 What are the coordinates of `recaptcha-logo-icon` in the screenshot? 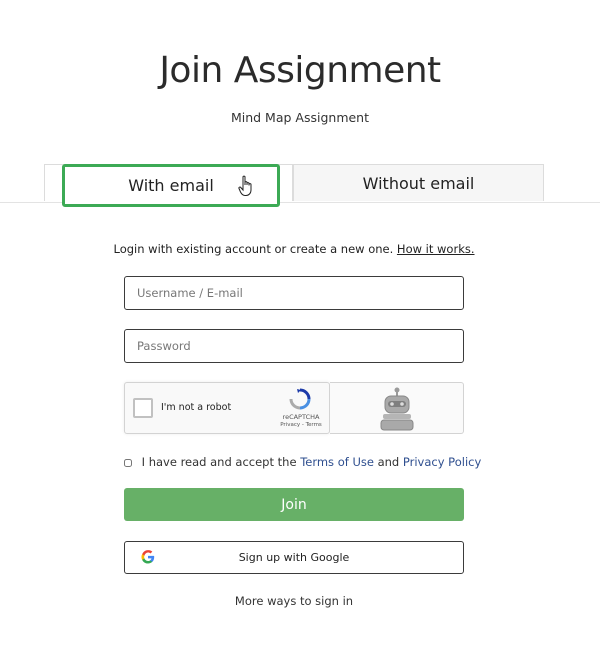 It's located at (300, 399).